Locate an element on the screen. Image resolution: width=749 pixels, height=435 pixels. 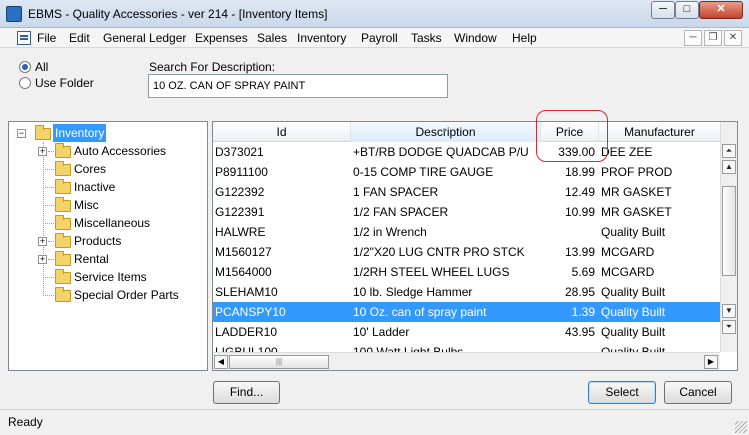
cell-manufacturer: DEE ZEE is located at coordinates (627, 152).